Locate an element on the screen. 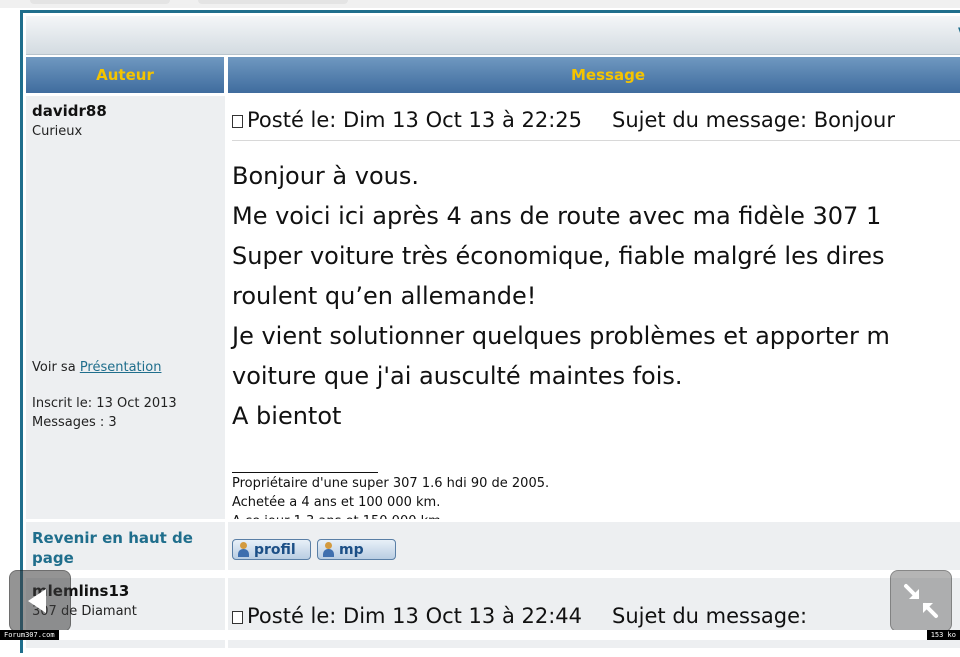 The image size is (960, 657). profil-button: profil is located at coordinates (271, 549).